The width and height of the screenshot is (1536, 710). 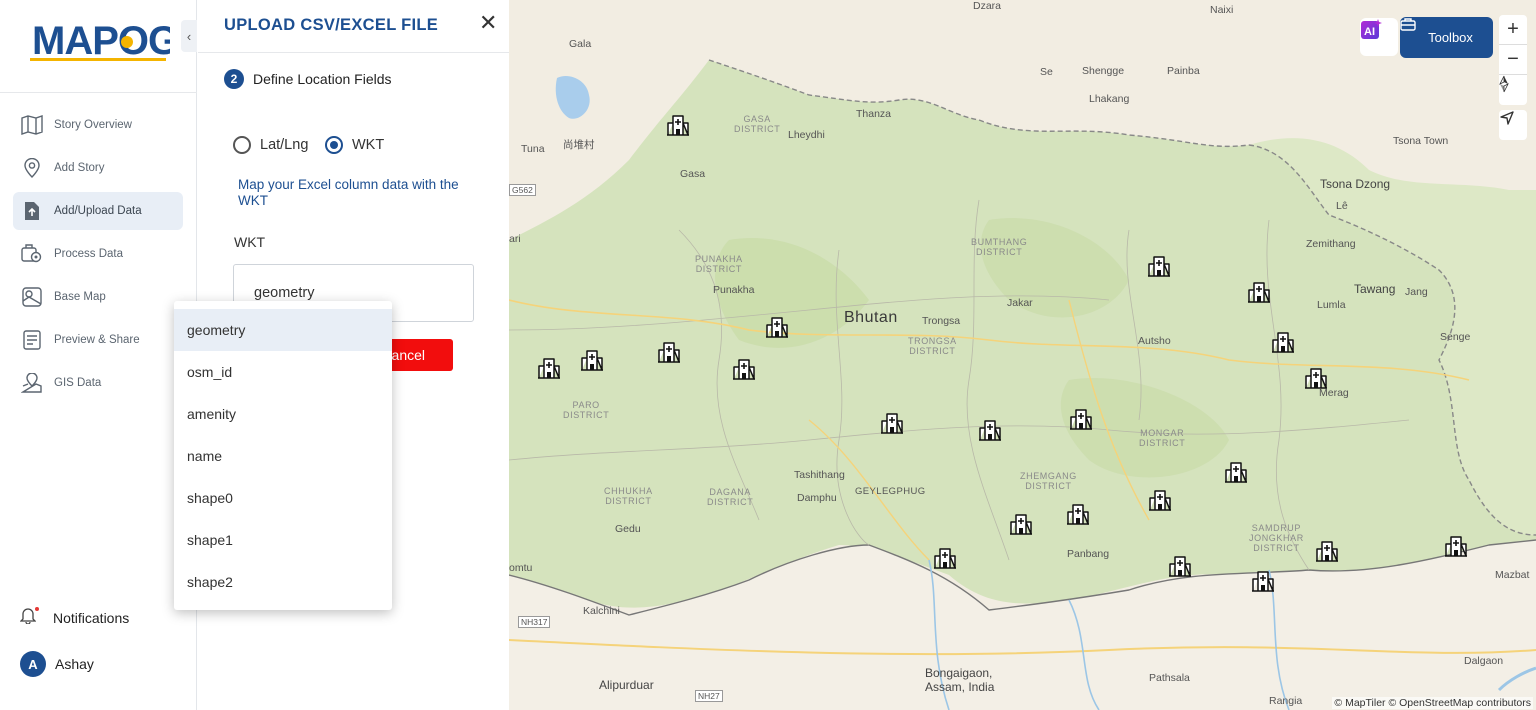 What do you see at coordinates (1504, 84) in the screenshot?
I see `compass-icon` at bounding box center [1504, 84].